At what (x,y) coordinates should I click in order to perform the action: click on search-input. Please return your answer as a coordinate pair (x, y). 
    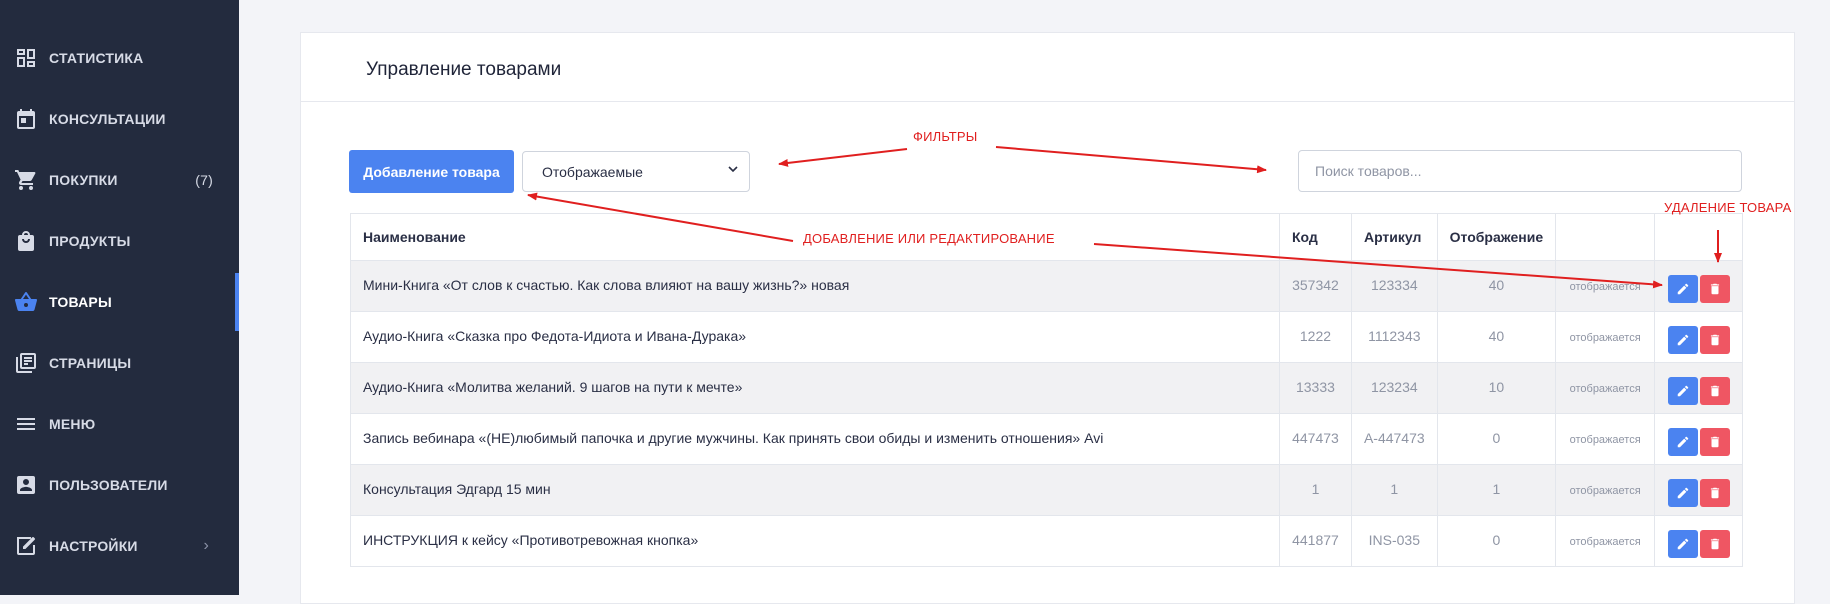
    Looking at the image, I should click on (1520, 171).